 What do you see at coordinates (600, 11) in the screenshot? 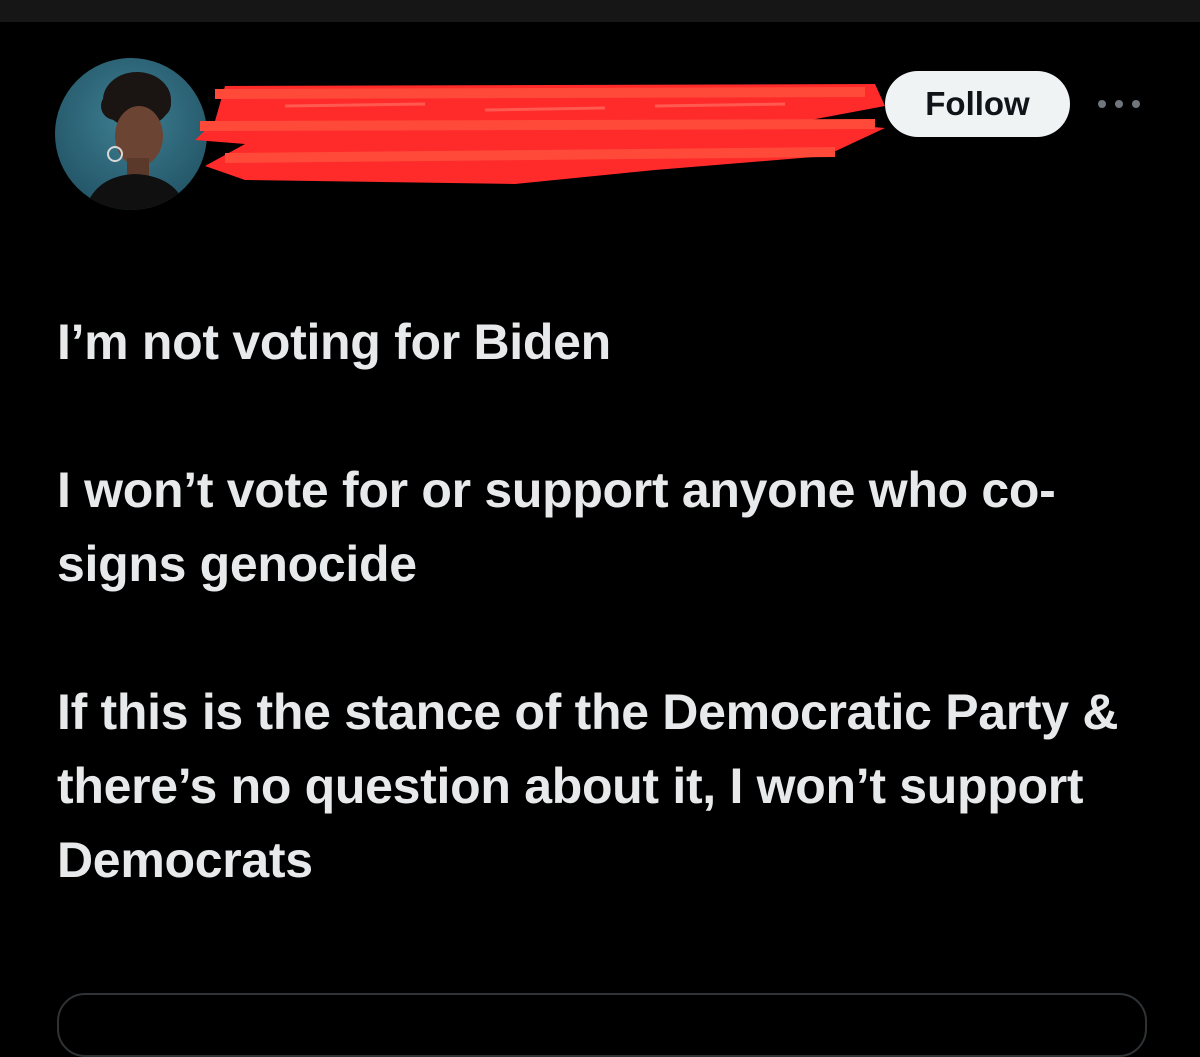
I see `top-bar` at bounding box center [600, 11].